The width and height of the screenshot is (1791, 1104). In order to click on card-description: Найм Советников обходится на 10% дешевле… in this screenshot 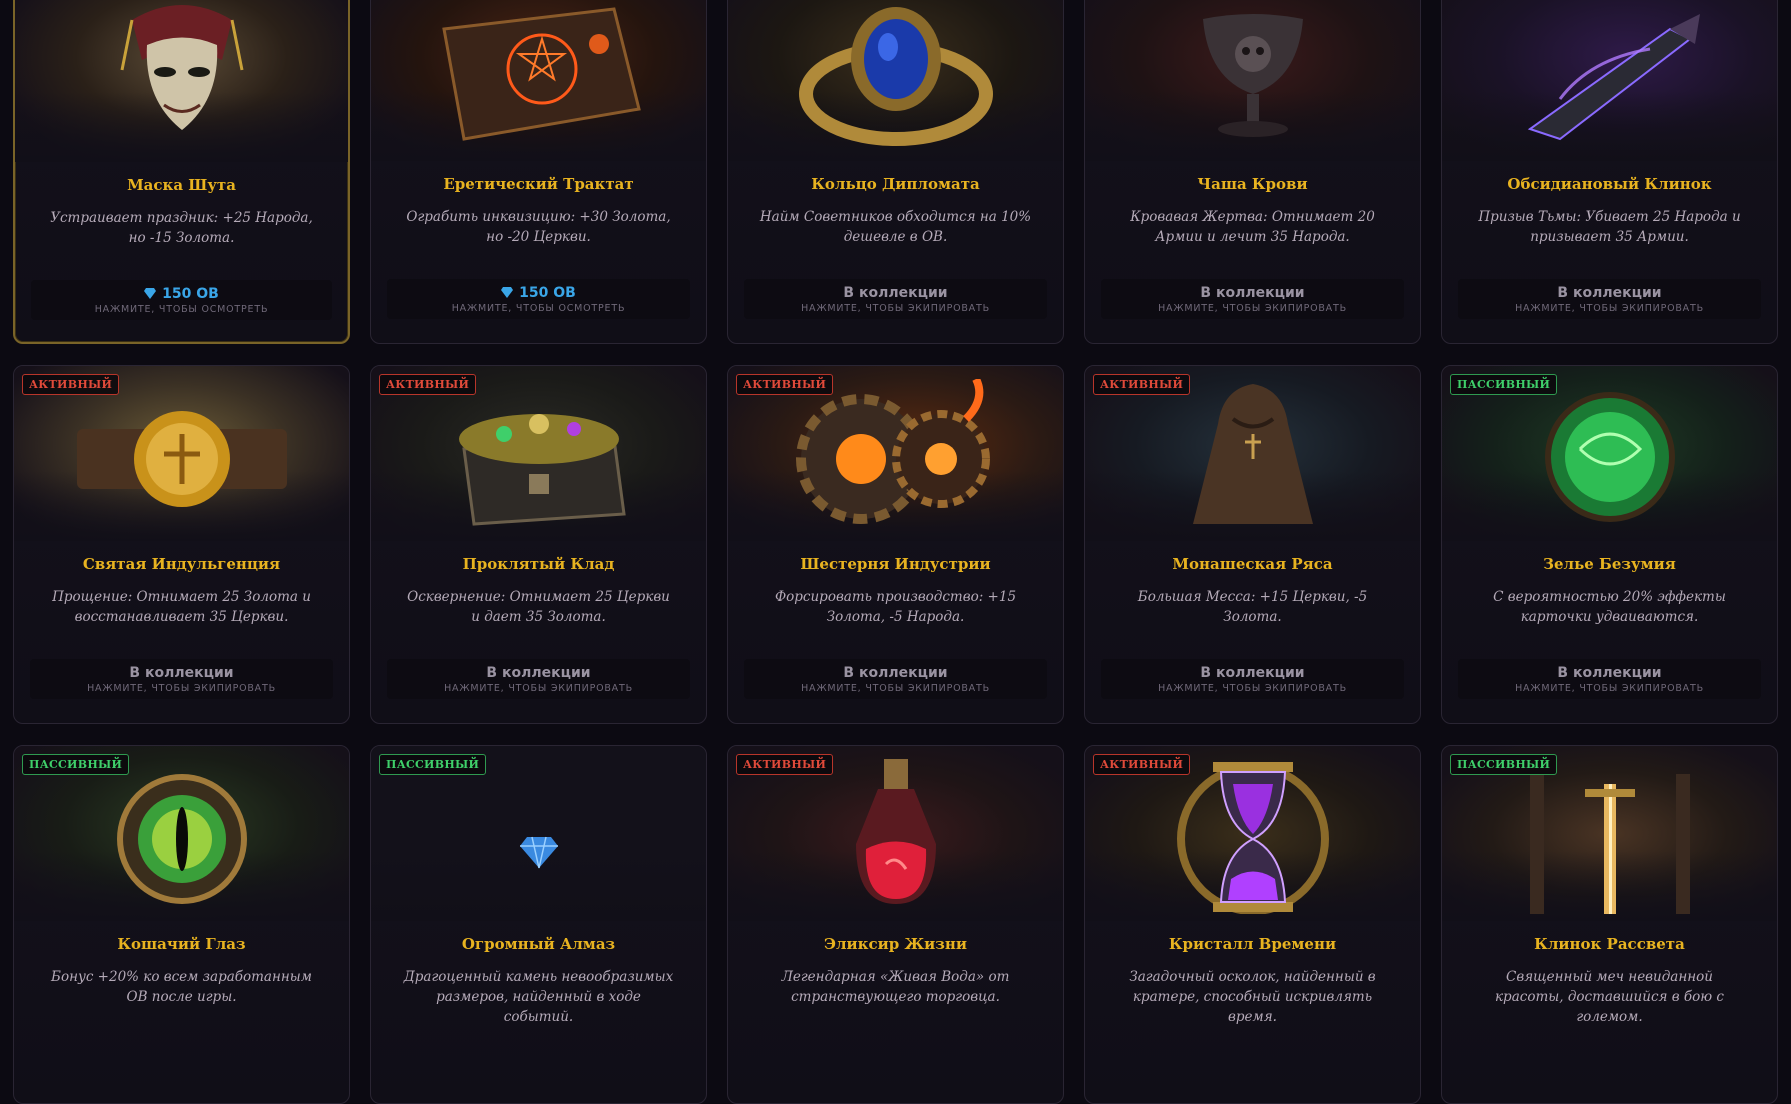, I will do `click(895, 227)`.